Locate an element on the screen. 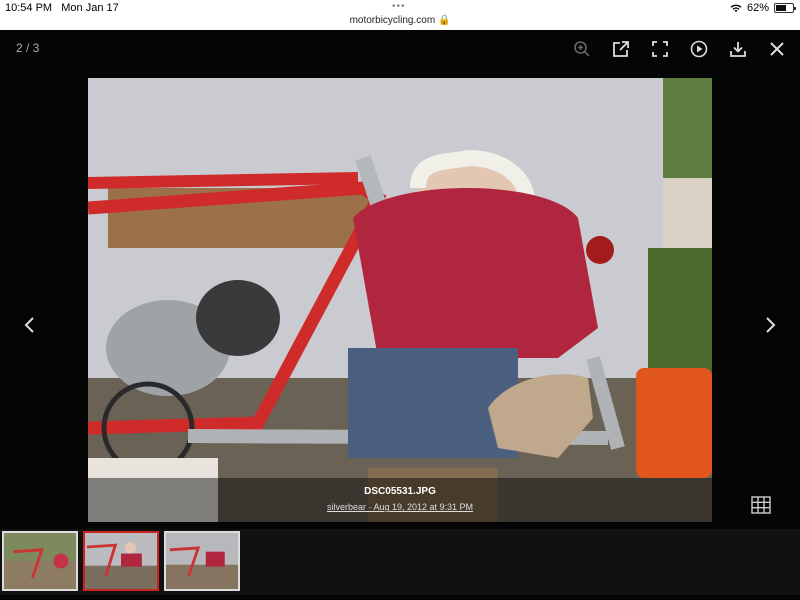  battery-icon is located at coordinates (785, 8).